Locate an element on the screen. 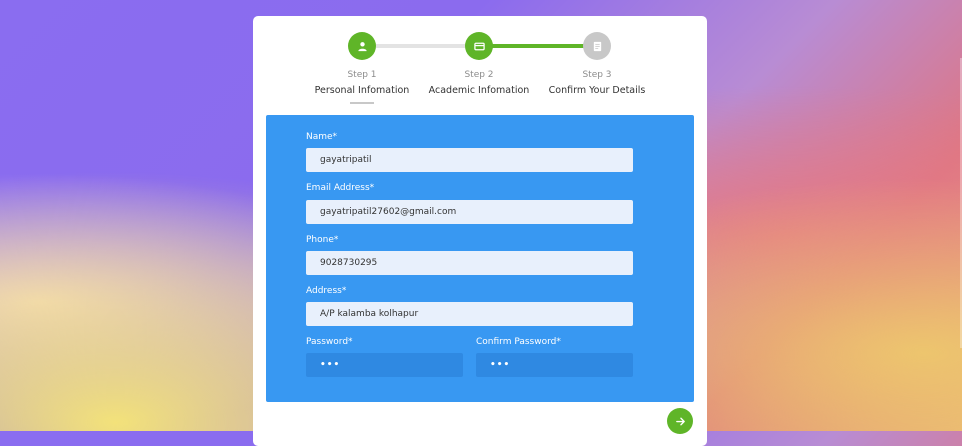 Image resolution: width=962 pixels, height=446 pixels. phone-input: 9028730295 is located at coordinates (469, 263).